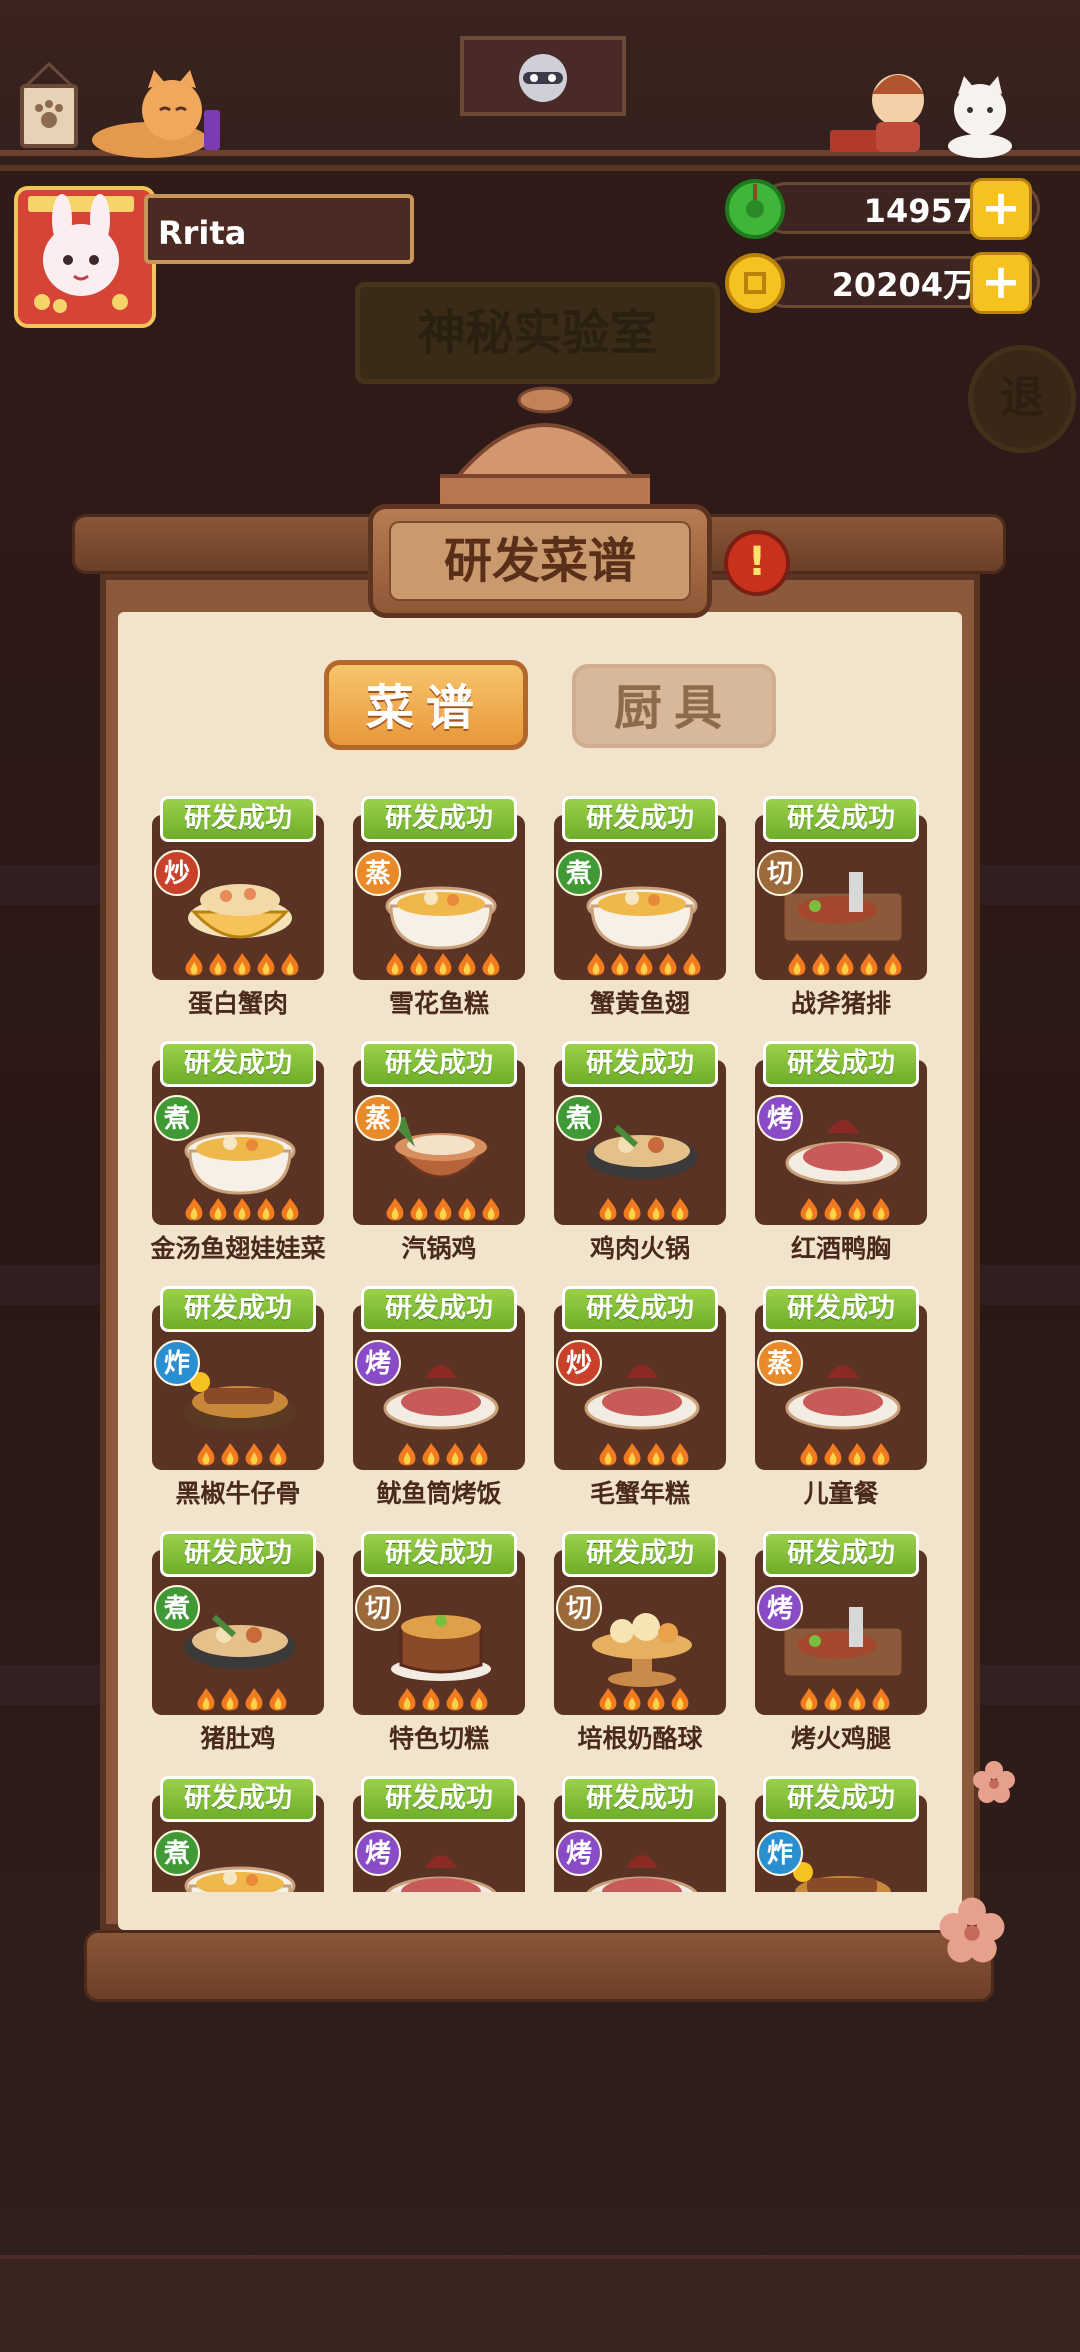 This screenshot has height=2352, width=1080. Describe the element at coordinates (841, 1149) in the screenshot. I see `recipe-card: 研发成功烤红酒鸭胸` at that location.